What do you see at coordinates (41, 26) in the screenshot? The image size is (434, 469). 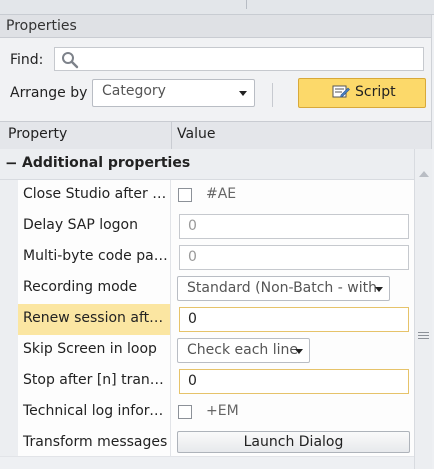 I see `panel-title: Properties` at bounding box center [41, 26].